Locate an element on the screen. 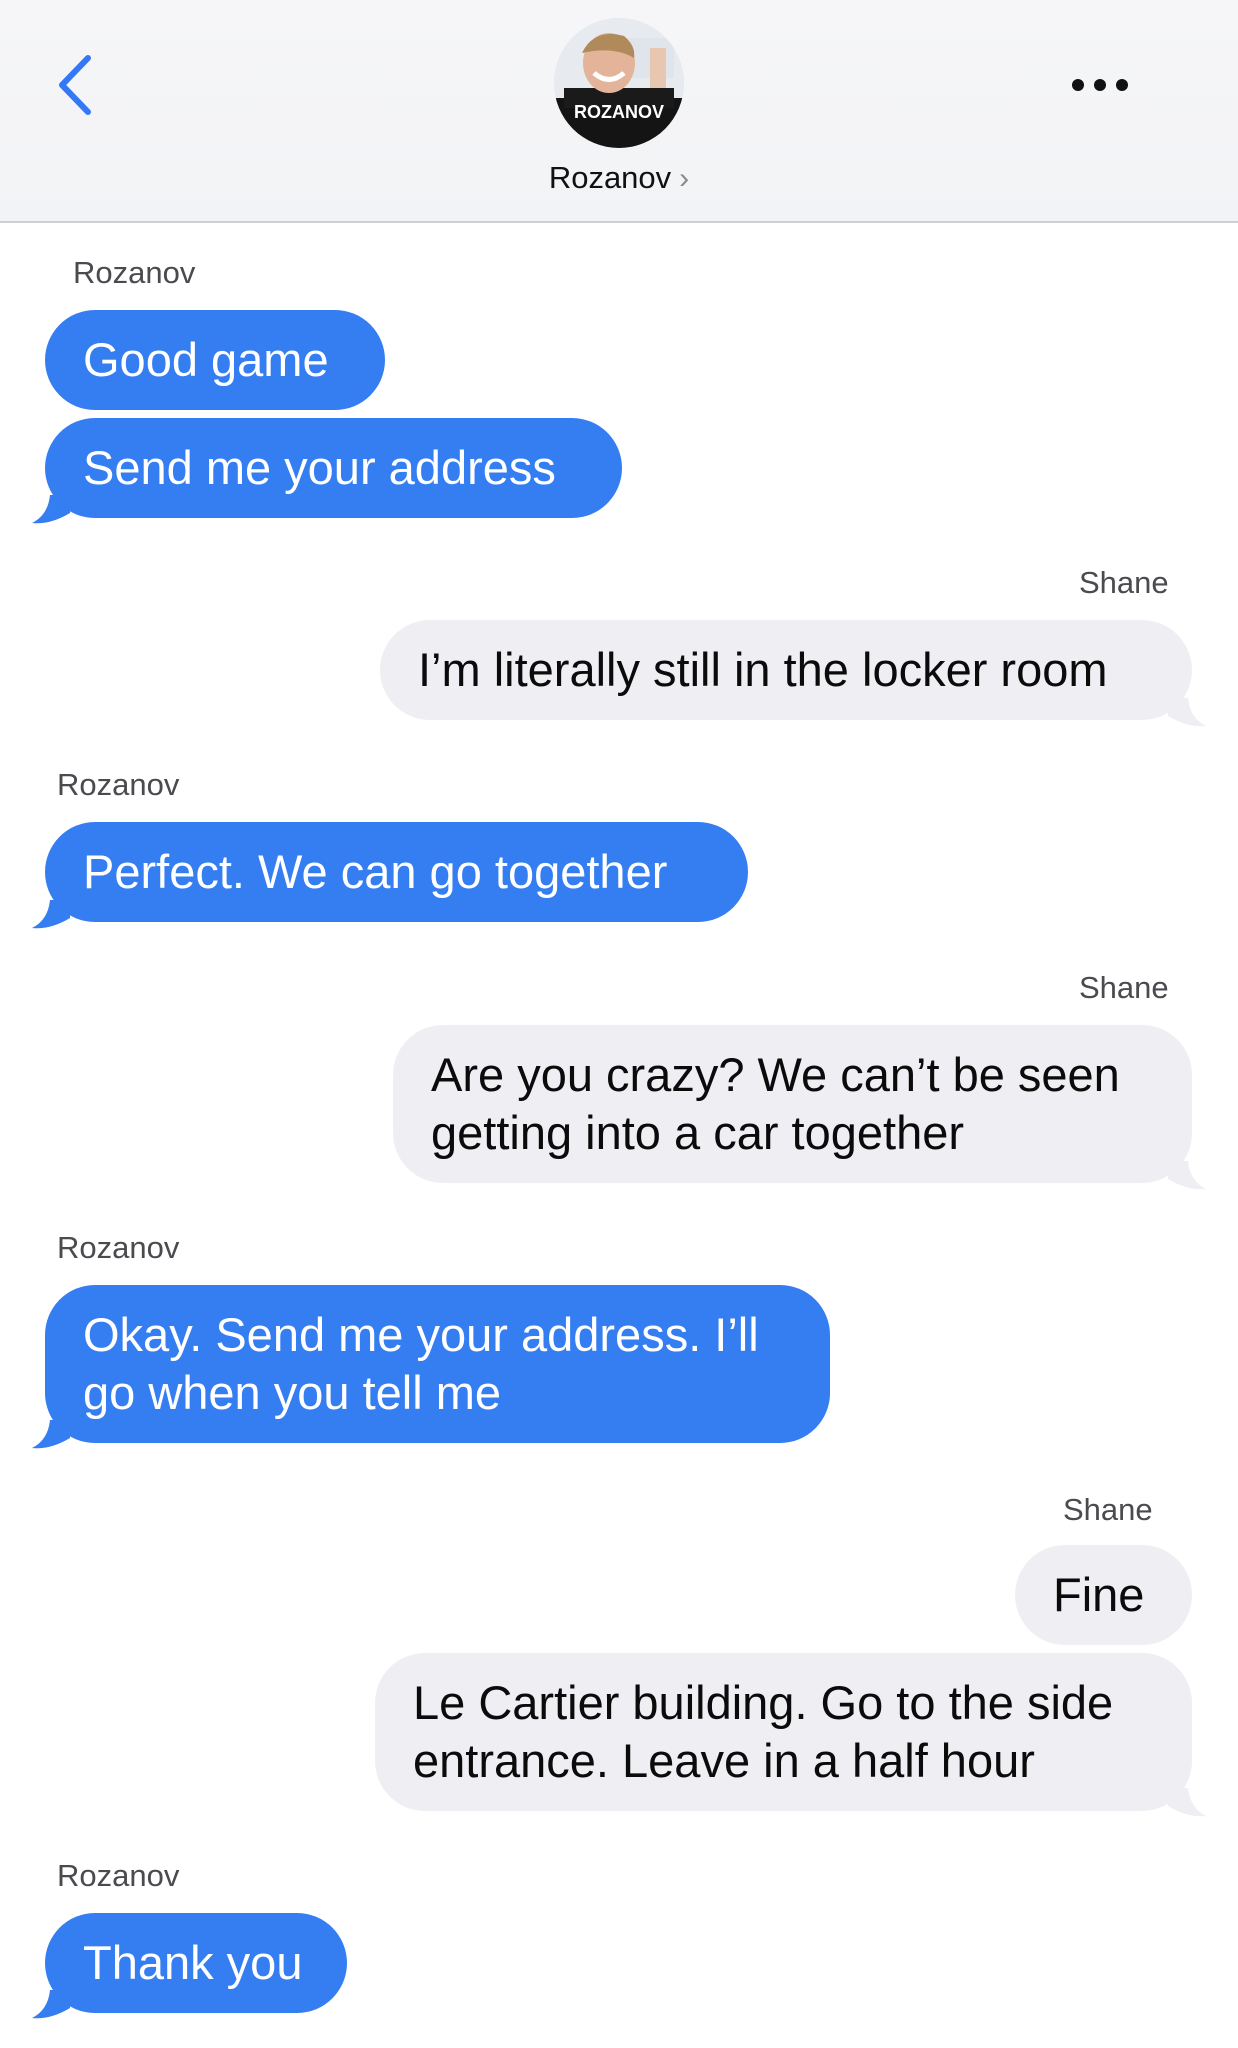  conversation-header: ROZANOV Rozanov › is located at coordinates (619, 111).